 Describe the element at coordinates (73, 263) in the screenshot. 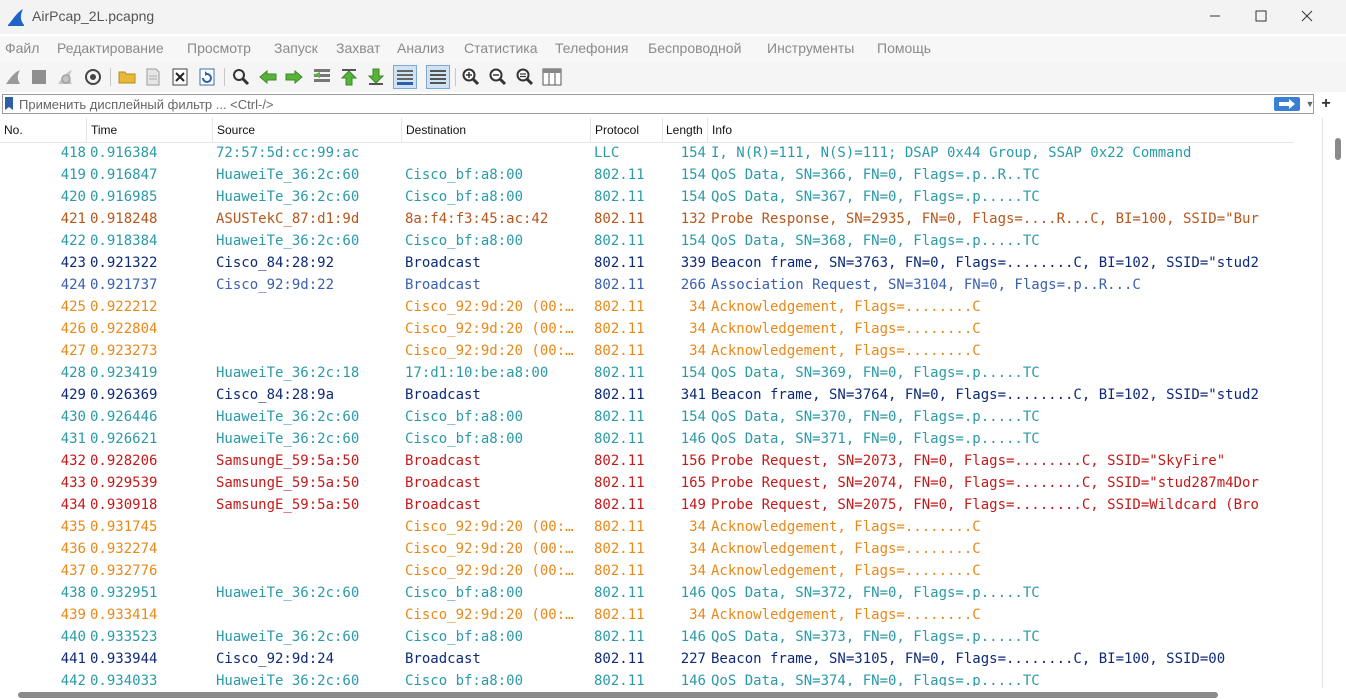

I see `packet-number: 423` at that location.